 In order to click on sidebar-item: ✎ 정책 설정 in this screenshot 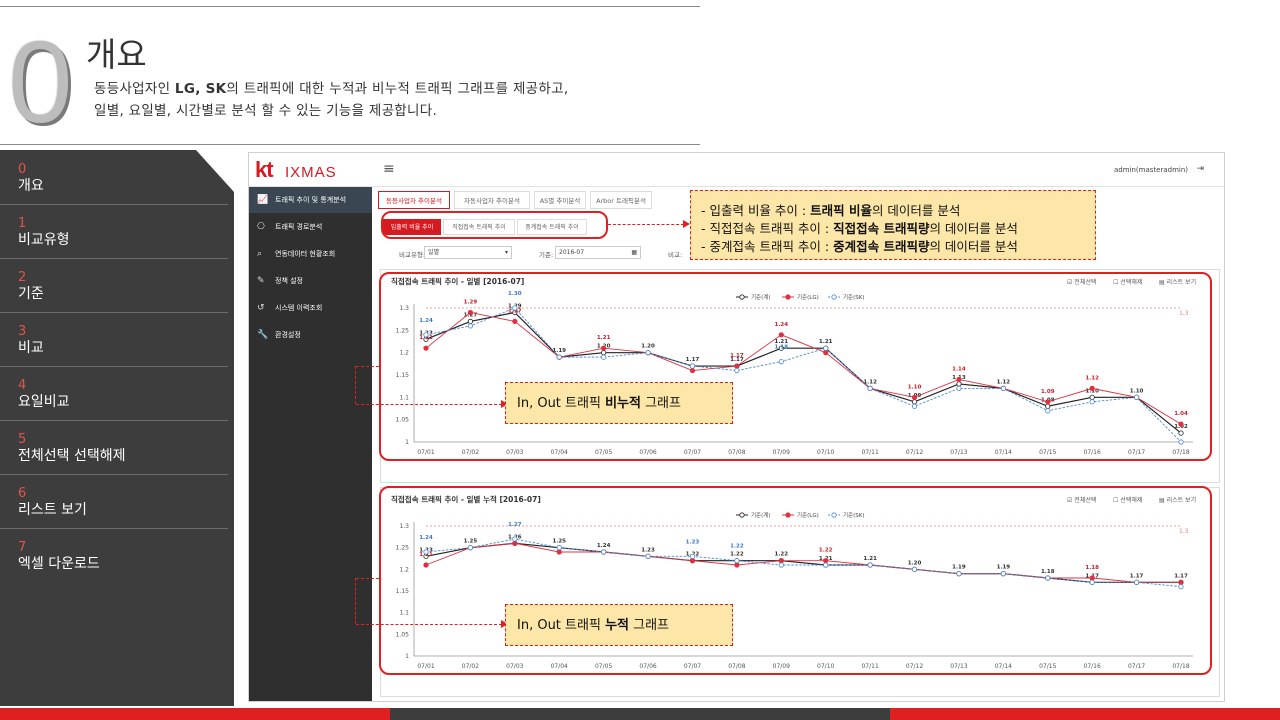, I will do `click(310, 281)`.